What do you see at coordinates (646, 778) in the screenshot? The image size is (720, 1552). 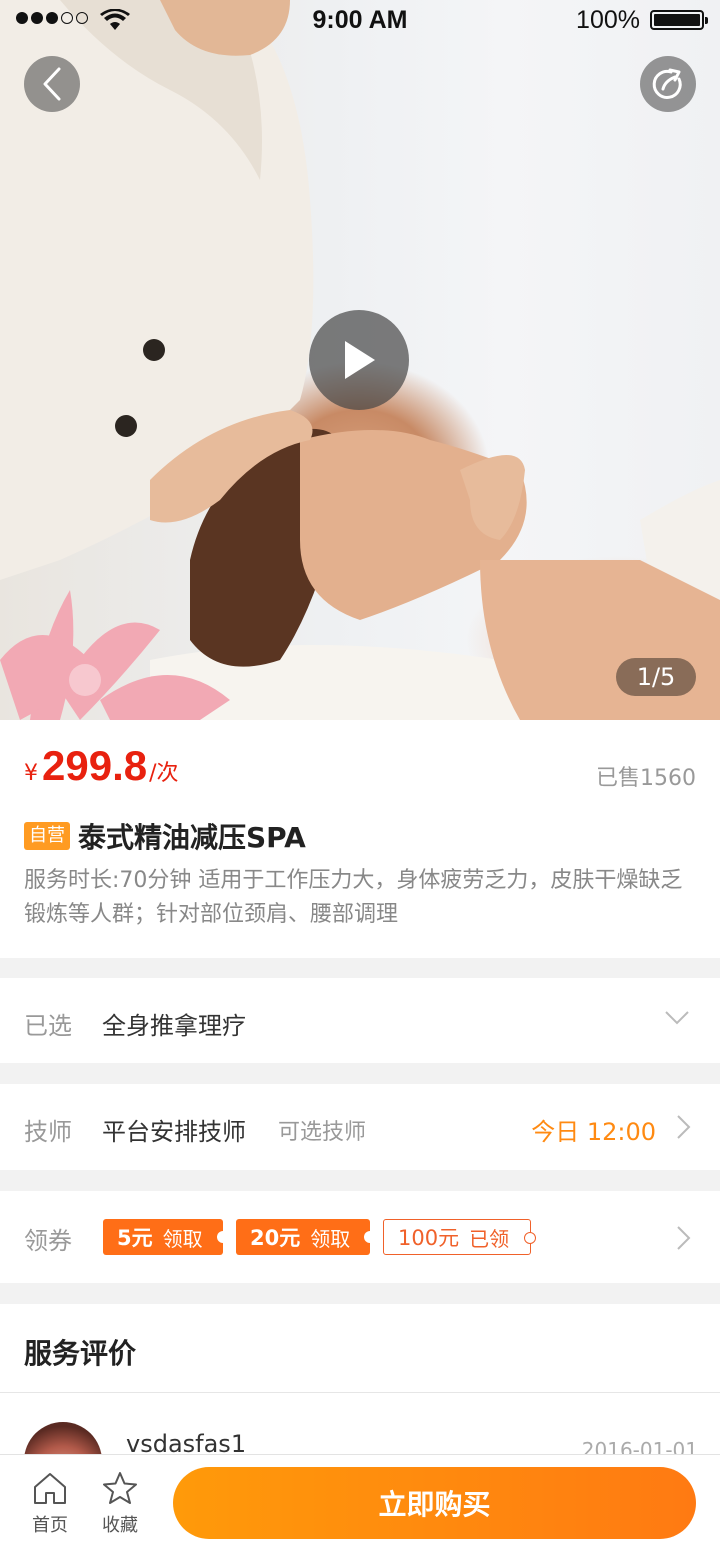 I see `sold-count: 已售1560` at bounding box center [646, 778].